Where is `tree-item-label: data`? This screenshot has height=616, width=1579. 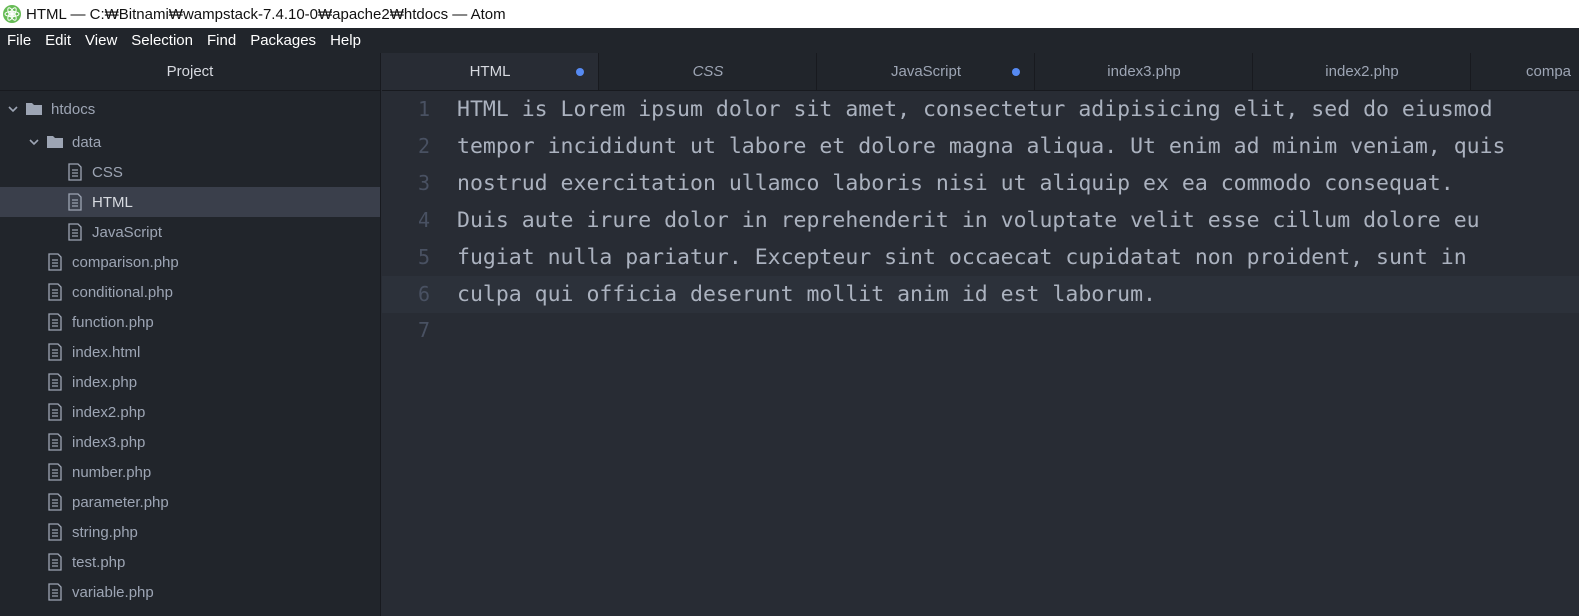 tree-item-label: data is located at coordinates (87, 142).